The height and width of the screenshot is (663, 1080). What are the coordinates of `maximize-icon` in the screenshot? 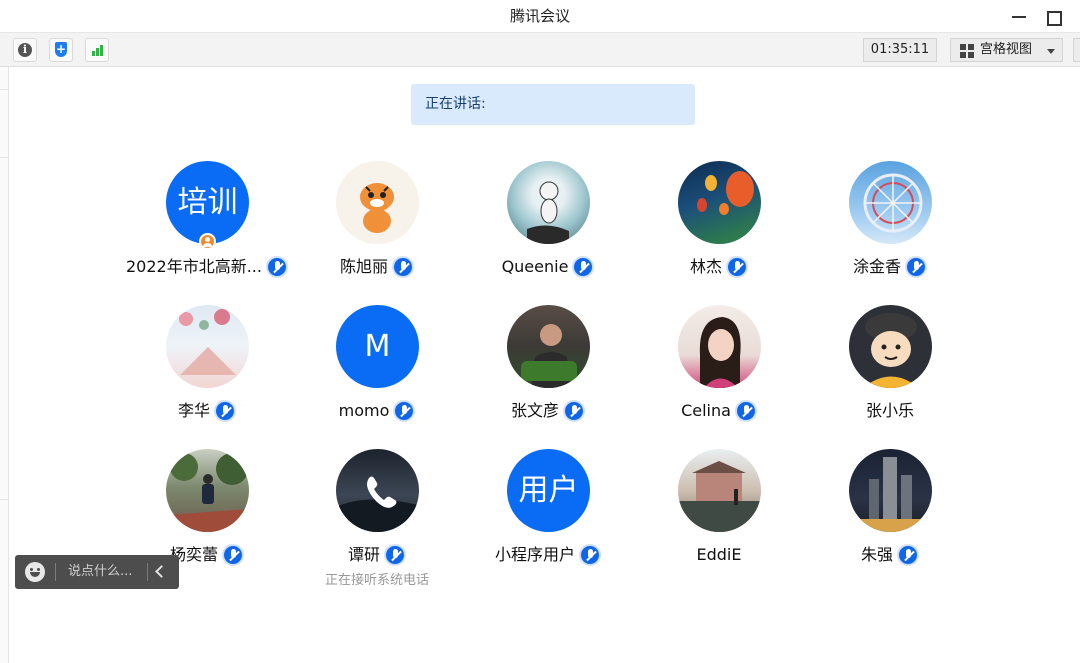 It's located at (1052, 17).